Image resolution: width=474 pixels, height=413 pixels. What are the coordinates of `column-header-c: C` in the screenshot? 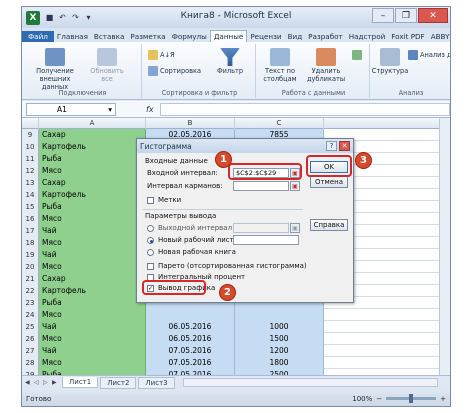 It's located at (279, 123).